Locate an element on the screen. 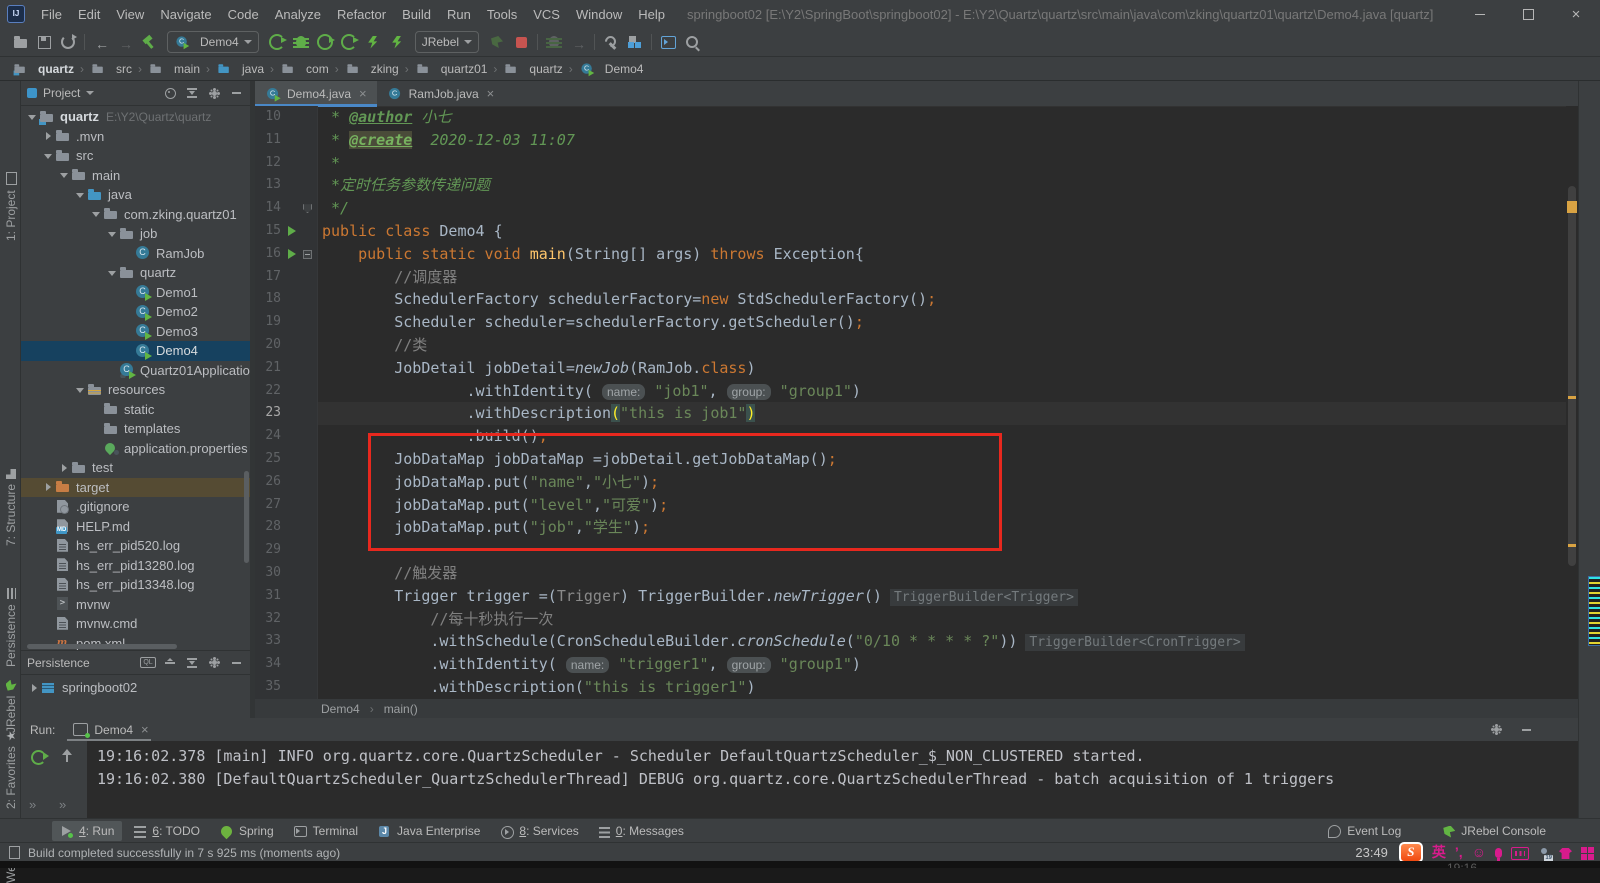  tree-row-target: target is located at coordinates (135, 487).